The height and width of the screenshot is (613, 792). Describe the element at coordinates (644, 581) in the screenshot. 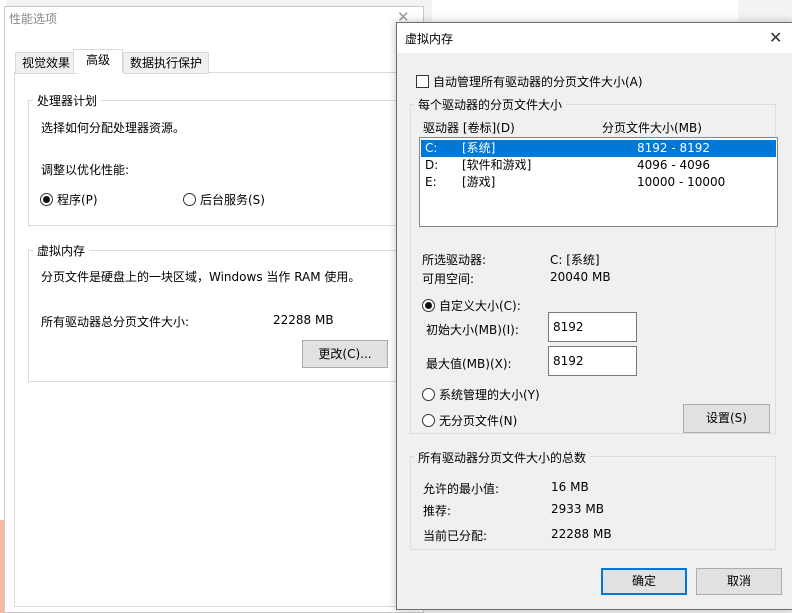

I see `ok-button: 确定` at that location.